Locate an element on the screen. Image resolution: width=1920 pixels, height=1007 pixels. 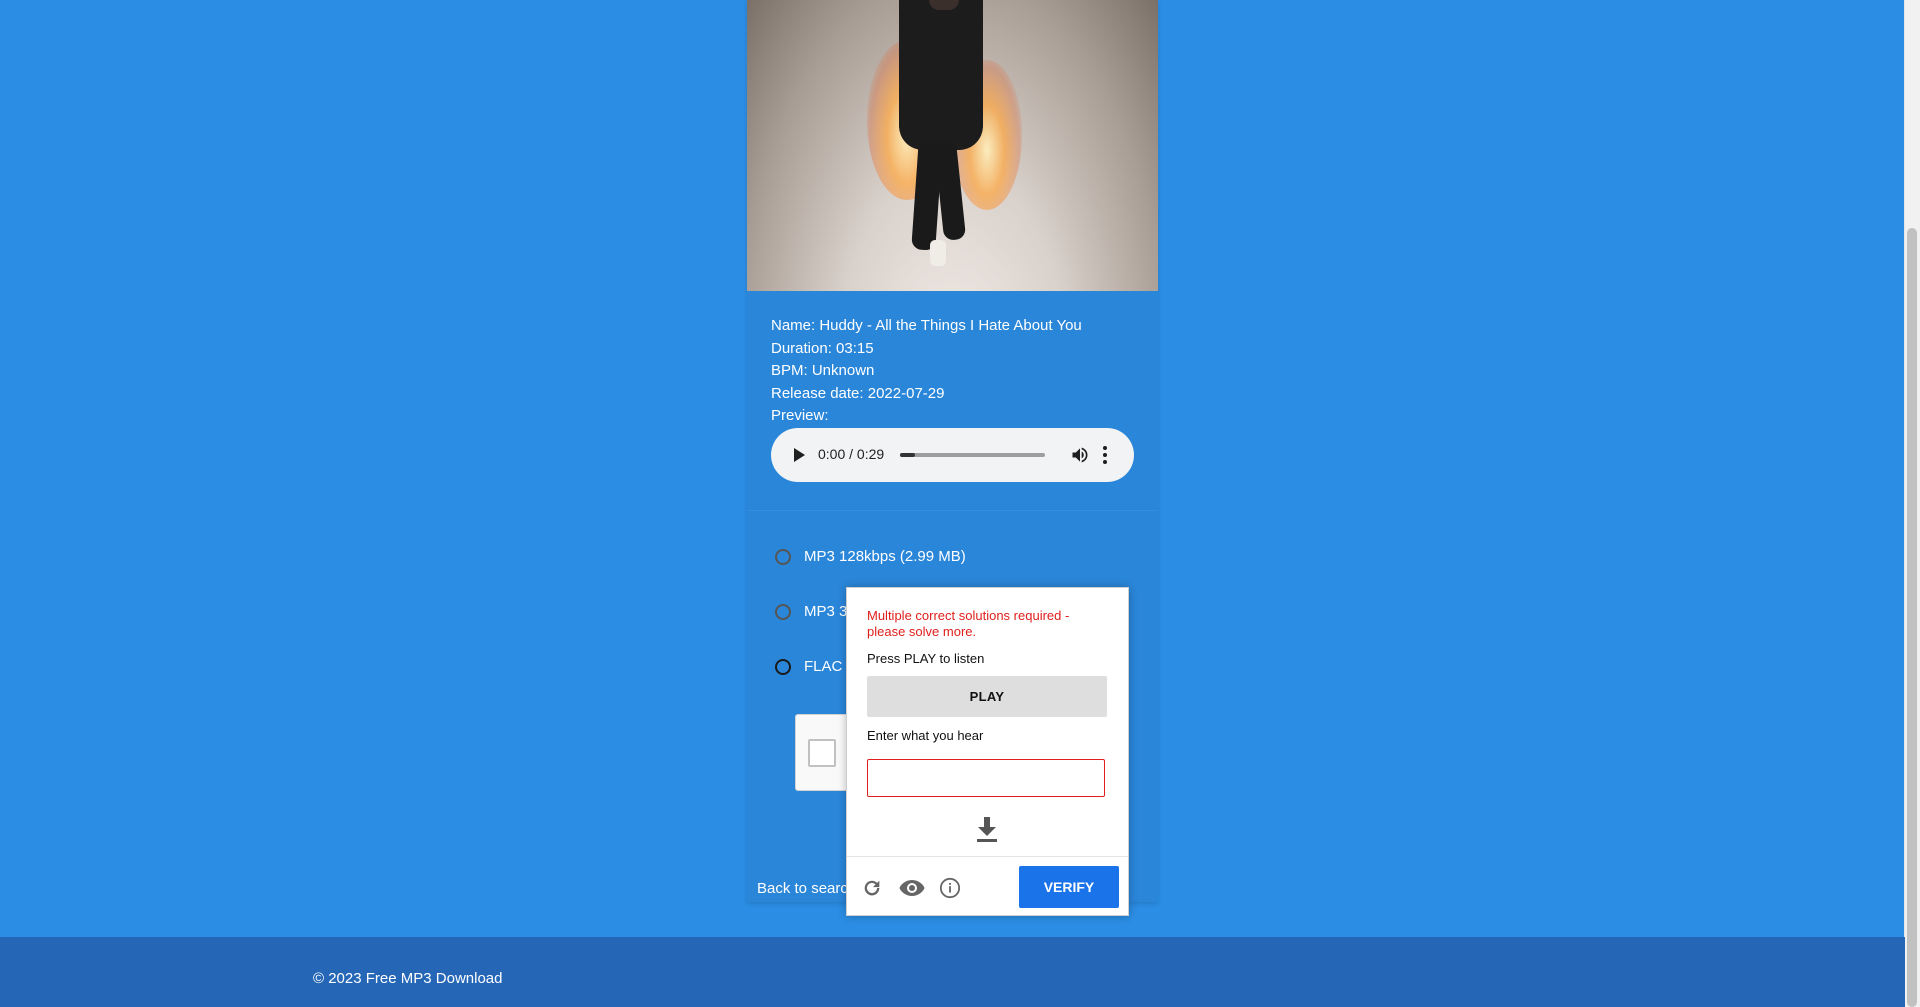
visual-challenge-icon is located at coordinates (912, 888).